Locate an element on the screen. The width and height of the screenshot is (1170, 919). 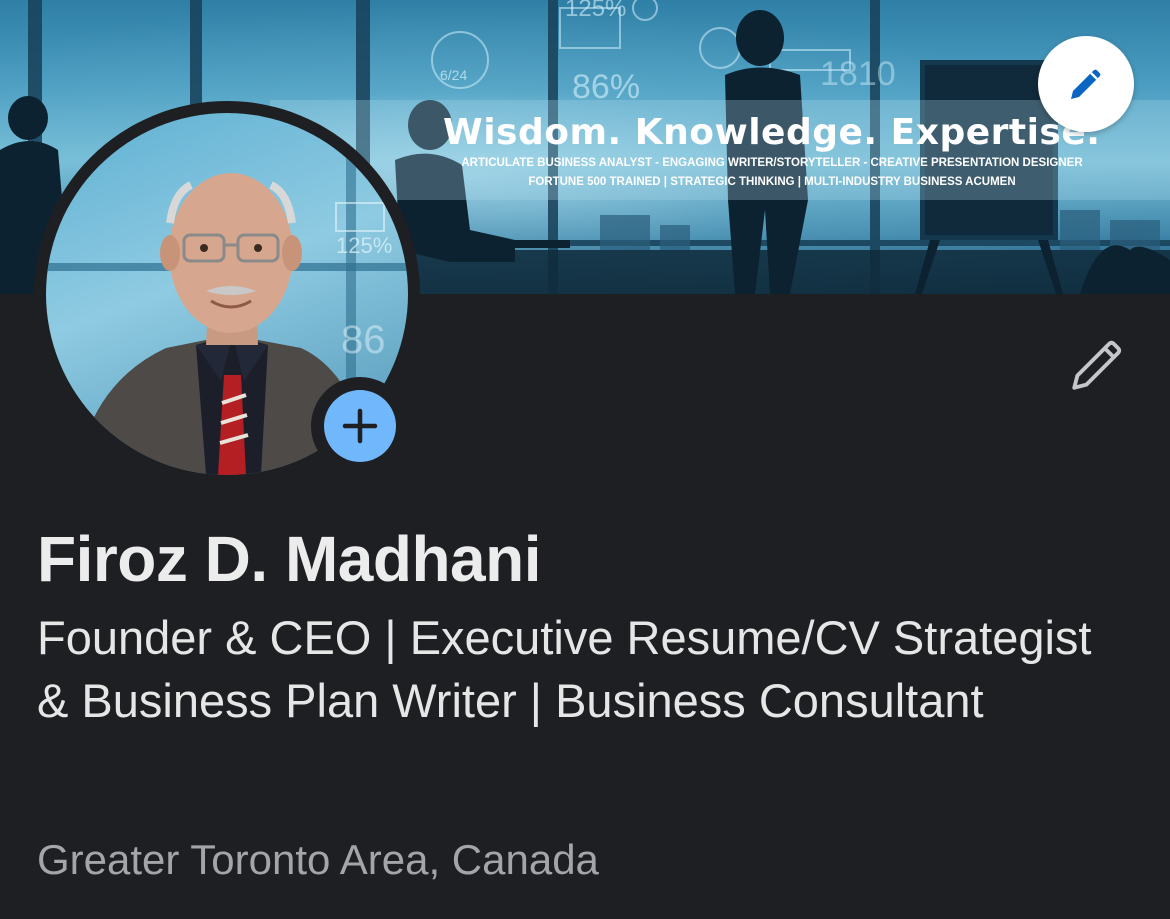
svg-text: 1810 is located at coordinates (858, 74).